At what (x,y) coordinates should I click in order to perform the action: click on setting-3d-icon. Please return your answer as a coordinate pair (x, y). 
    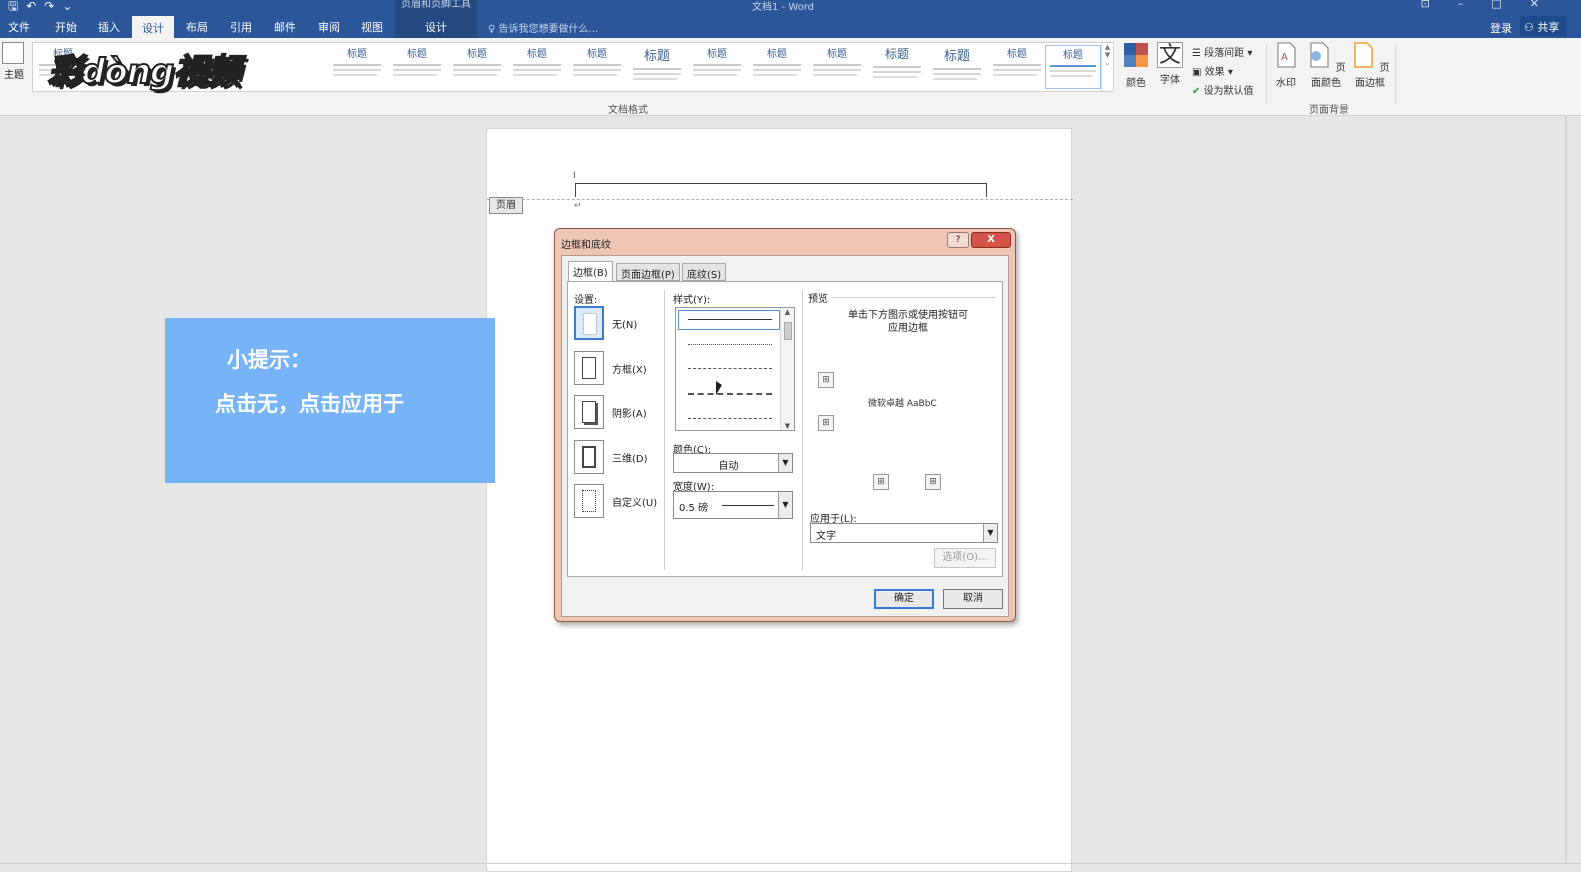
    Looking at the image, I should click on (589, 457).